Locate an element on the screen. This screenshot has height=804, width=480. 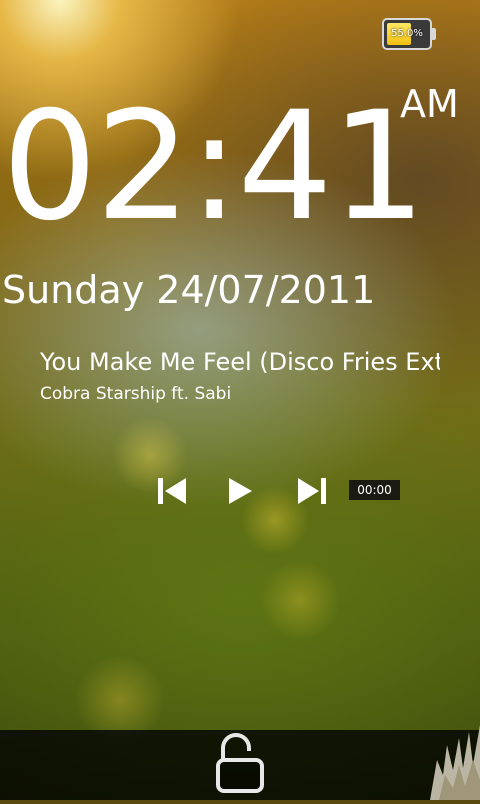
next-button is located at coordinates (312, 490).